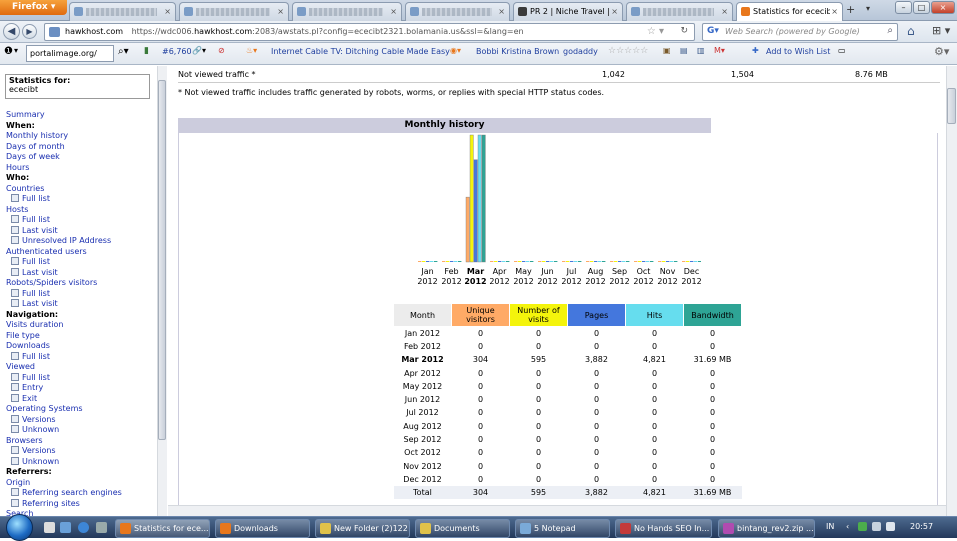  Describe the element at coordinates (64, 336) in the screenshot. I see `sidebar-item: File type` at that location.